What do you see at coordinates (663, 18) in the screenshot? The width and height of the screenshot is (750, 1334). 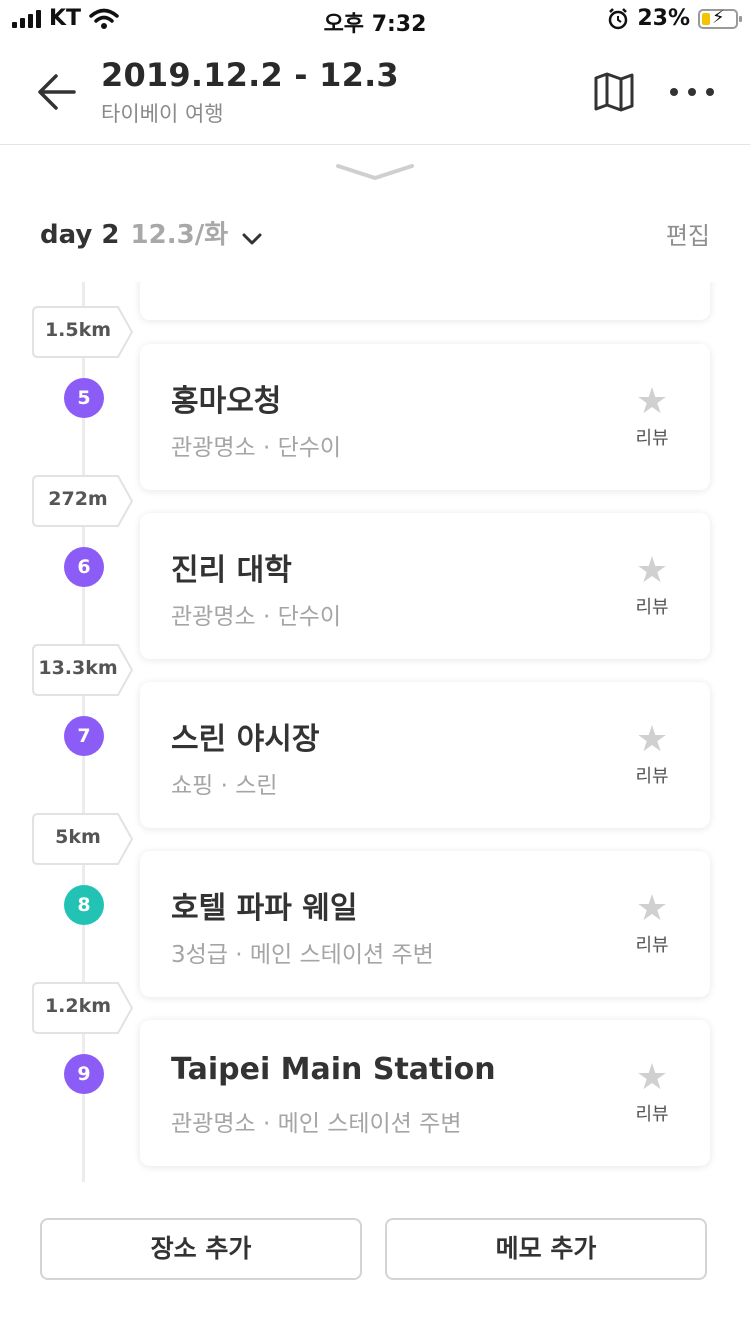 I see `battery-percent: 23%` at bounding box center [663, 18].